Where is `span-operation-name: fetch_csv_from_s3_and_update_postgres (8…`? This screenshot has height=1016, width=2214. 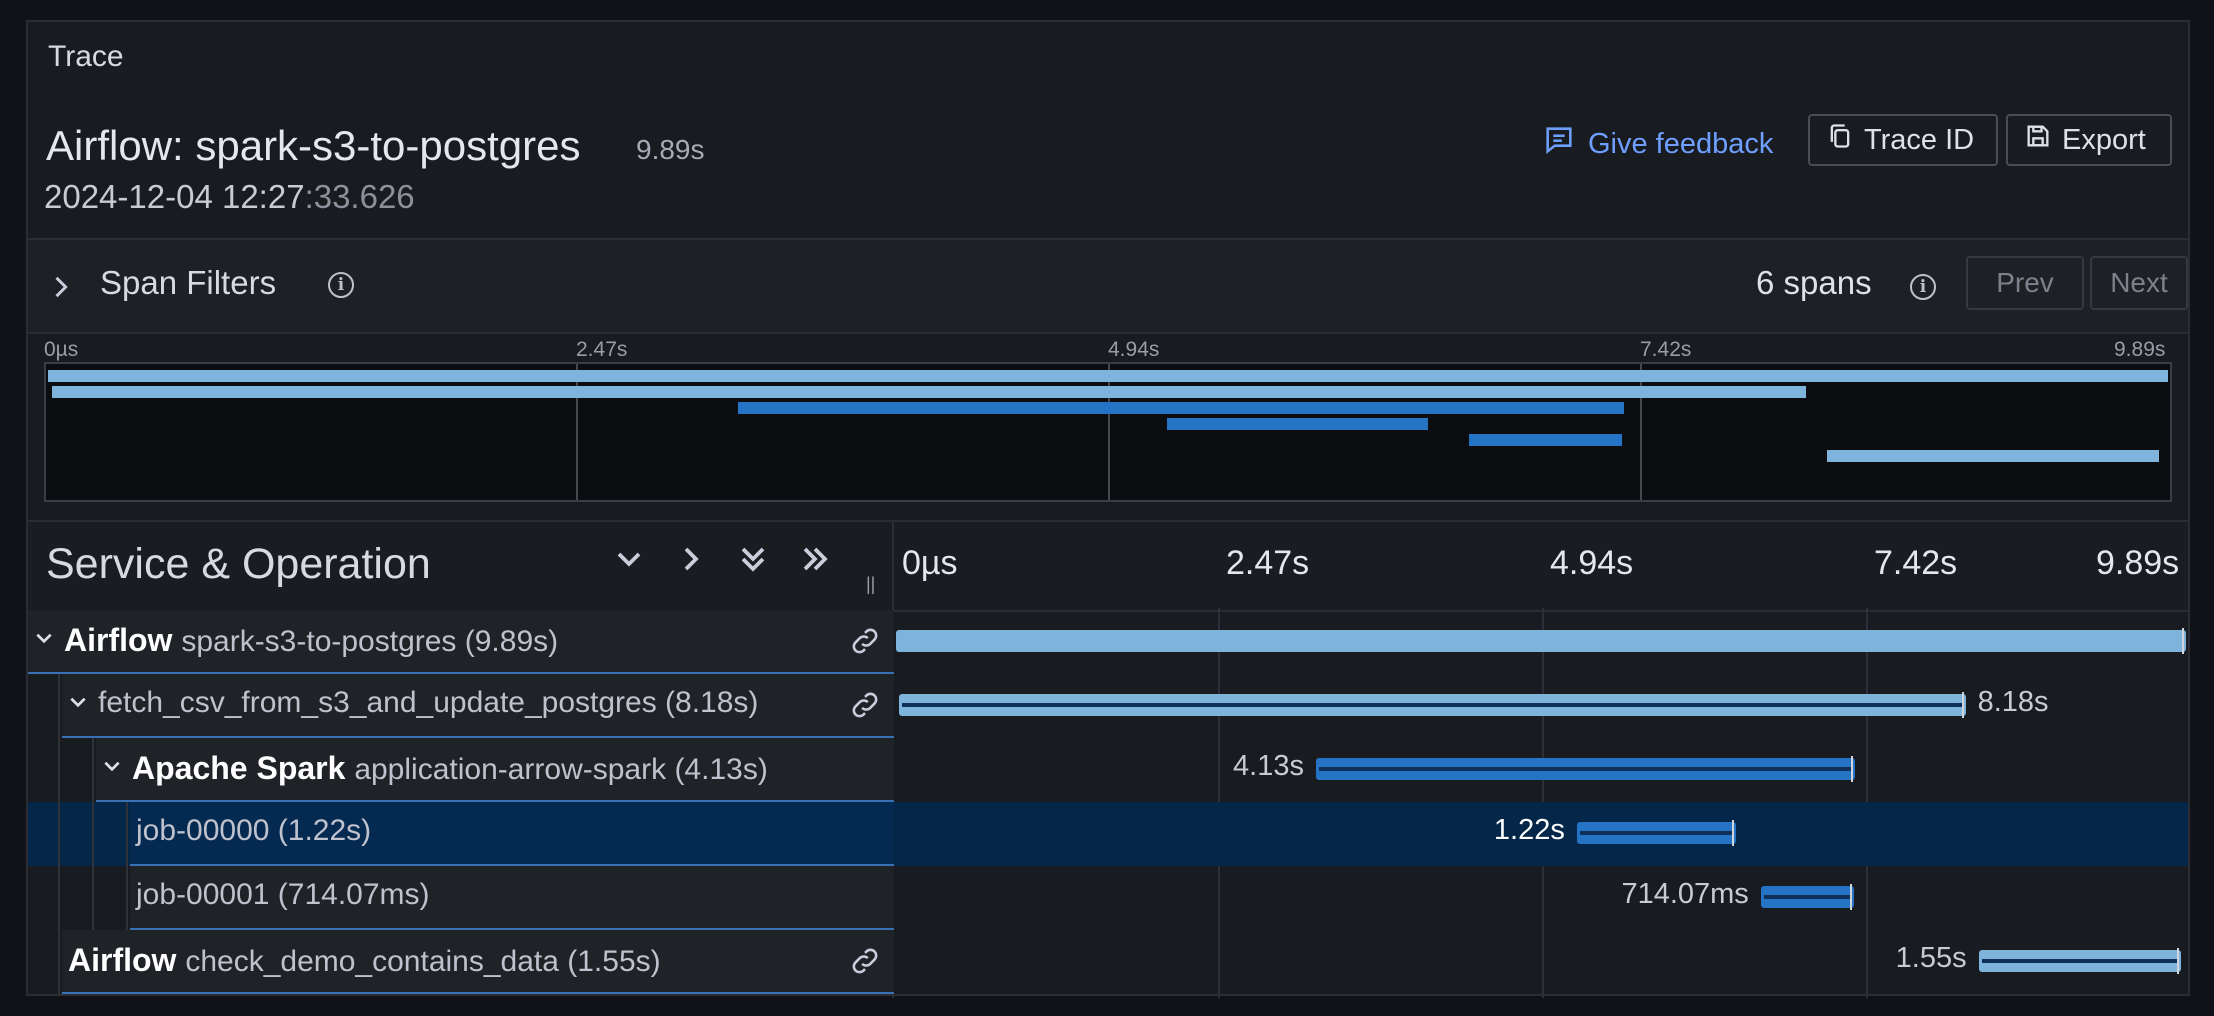 span-operation-name: fetch_csv_from_s3_and_update_postgres (8… is located at coordinates (428, 702).